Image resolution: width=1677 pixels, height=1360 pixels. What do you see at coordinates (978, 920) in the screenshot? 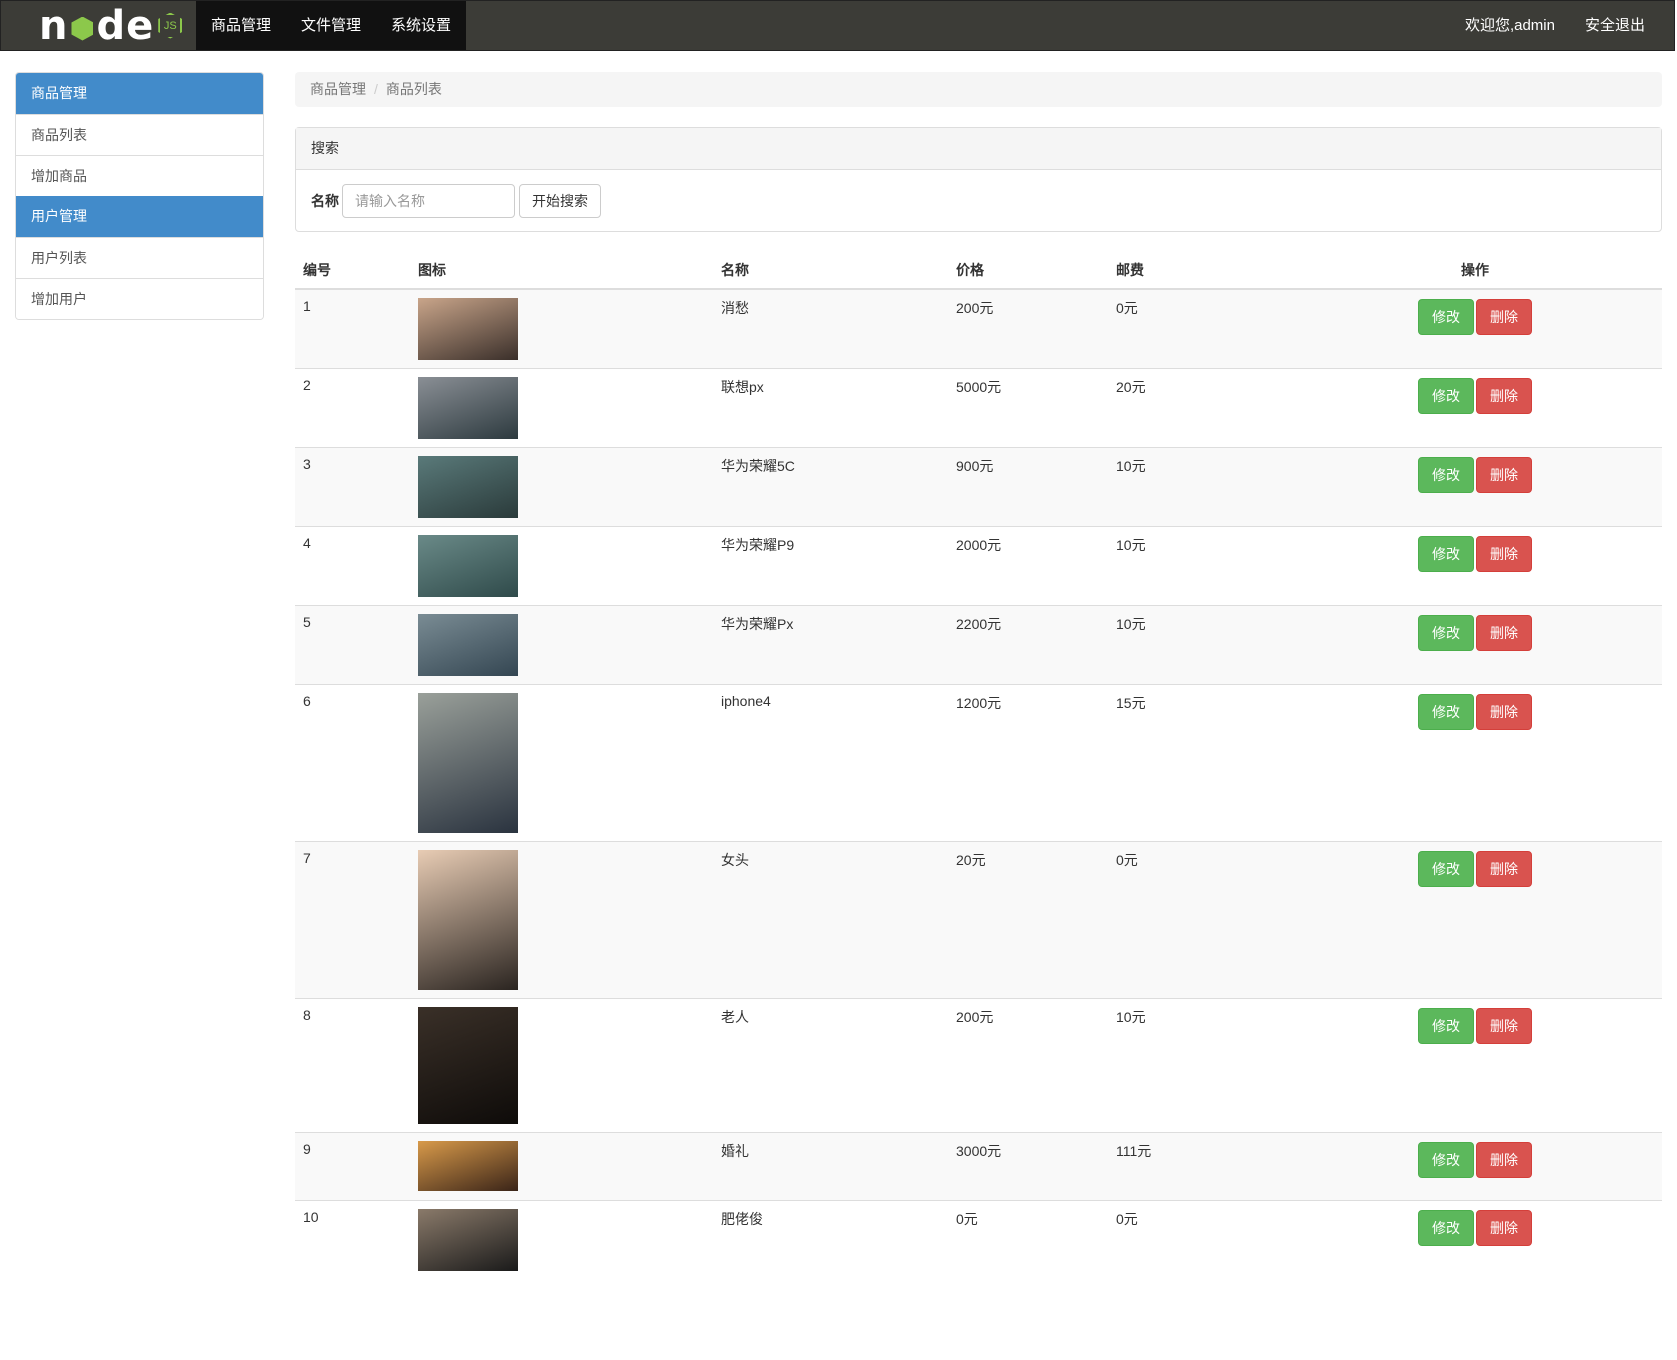
I see `table-row: 7 女头 20元 0元 修改 删除` at bounding box center [978, 920].